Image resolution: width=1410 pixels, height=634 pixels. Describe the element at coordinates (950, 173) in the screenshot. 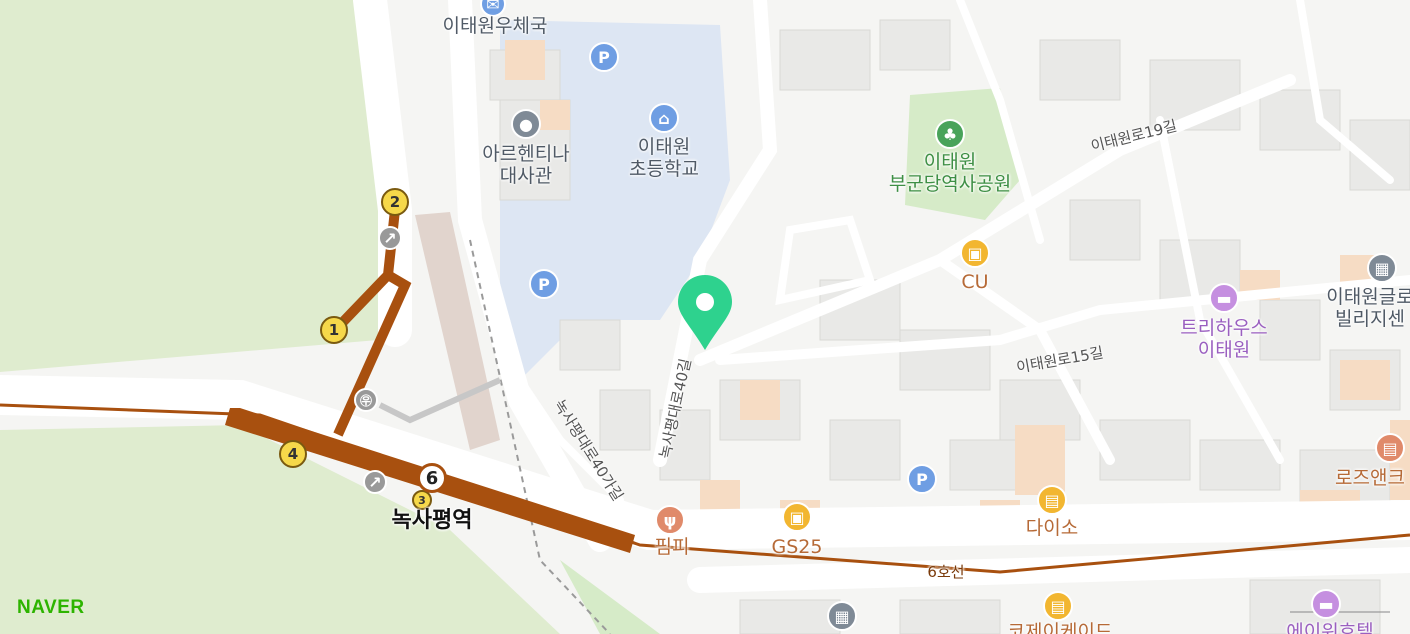

I see `park-label: 이태원 부군당역사공원` at that location.